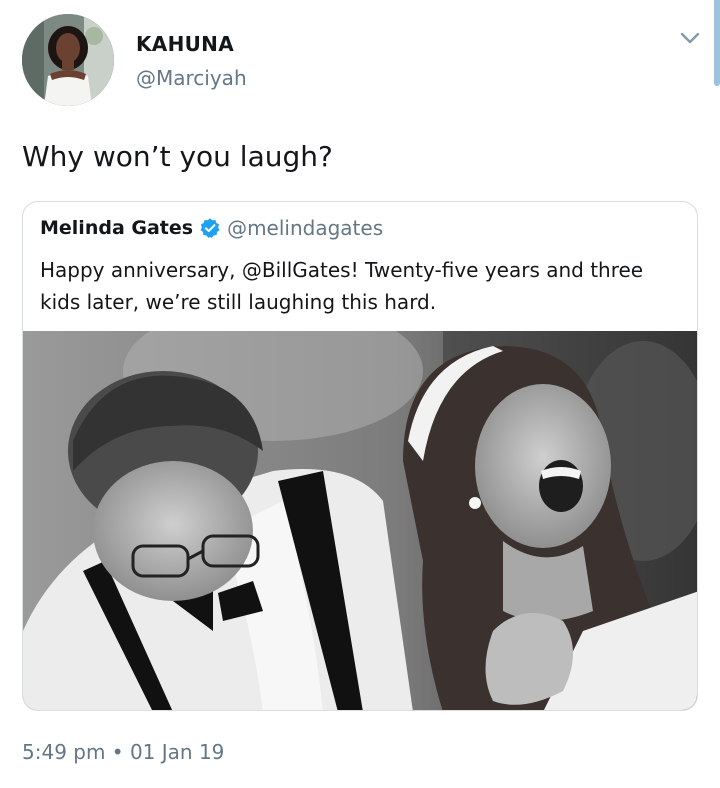  Describe the element at coordinates (191, 78) in the screenshot. I see `user-handle: @Marciyah` at that location.